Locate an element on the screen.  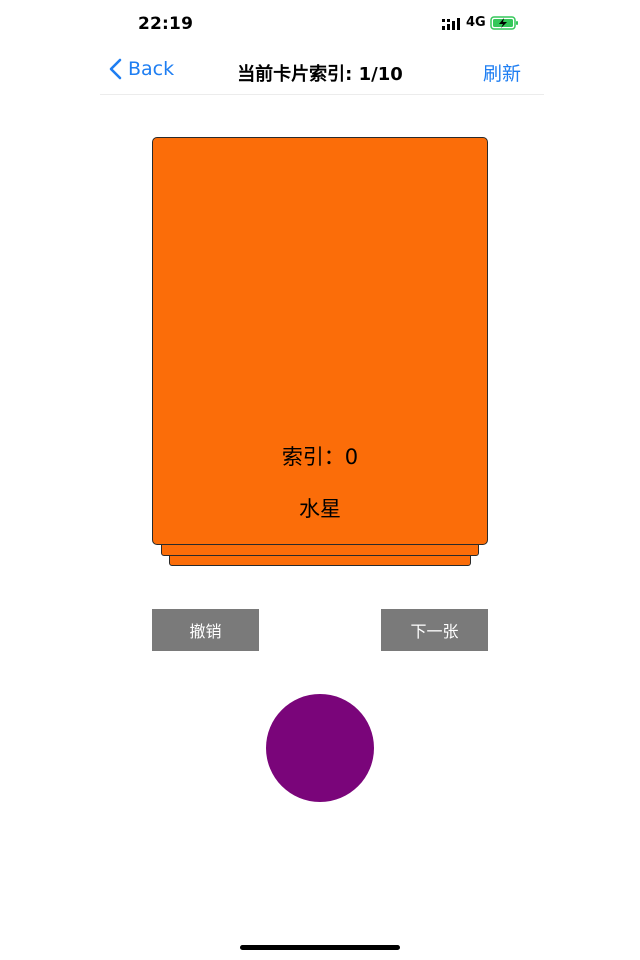
next-button: 下一张 is located at coordinates (434, 630).